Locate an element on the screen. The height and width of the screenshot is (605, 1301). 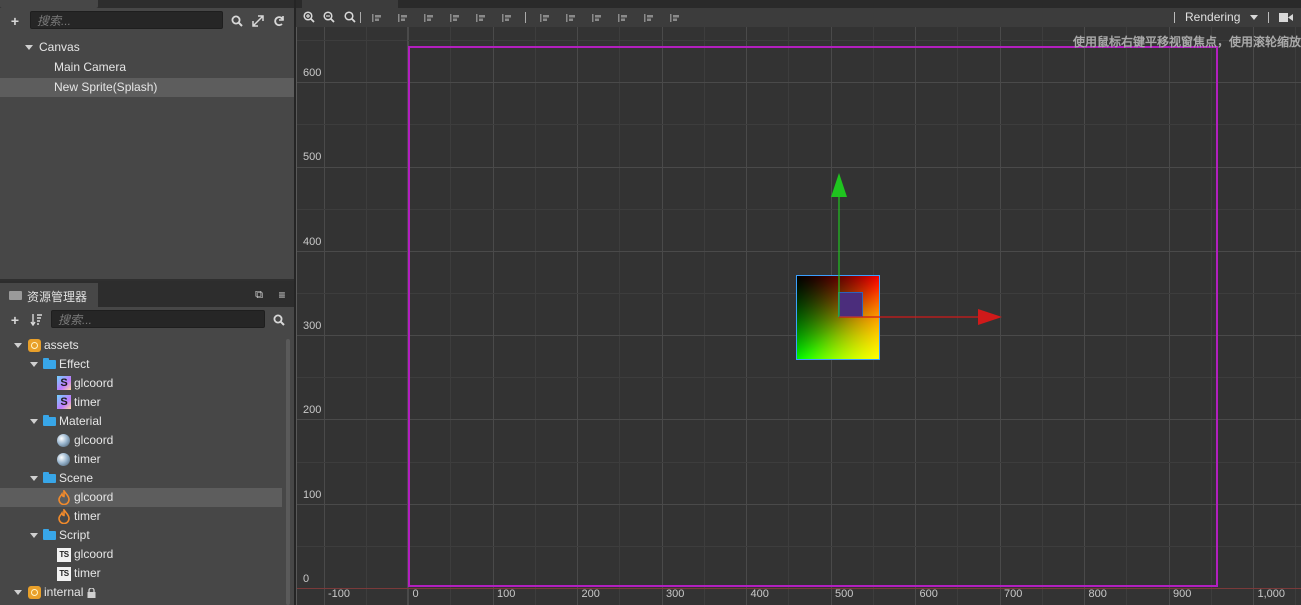
assets-title: 资源管理器 is located at coordinates (57, 297).